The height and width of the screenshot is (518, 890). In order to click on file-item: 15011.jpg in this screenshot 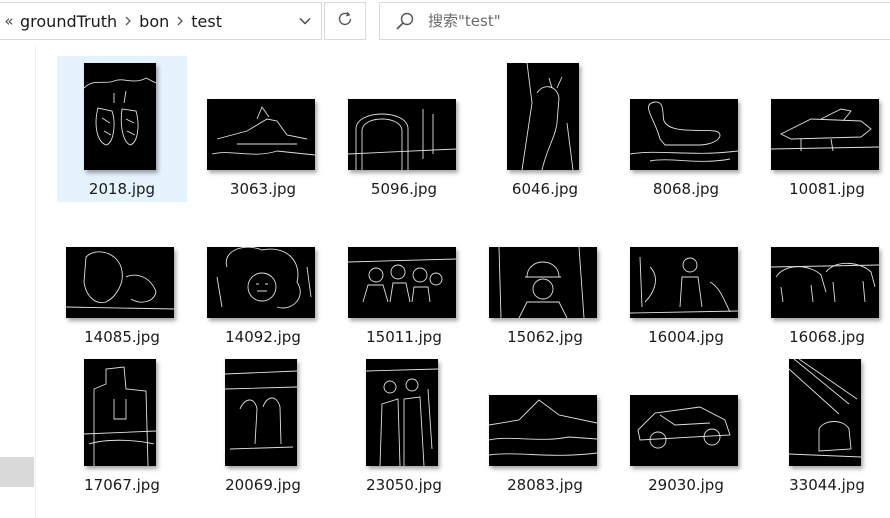, I will do `click(404, 277)`.